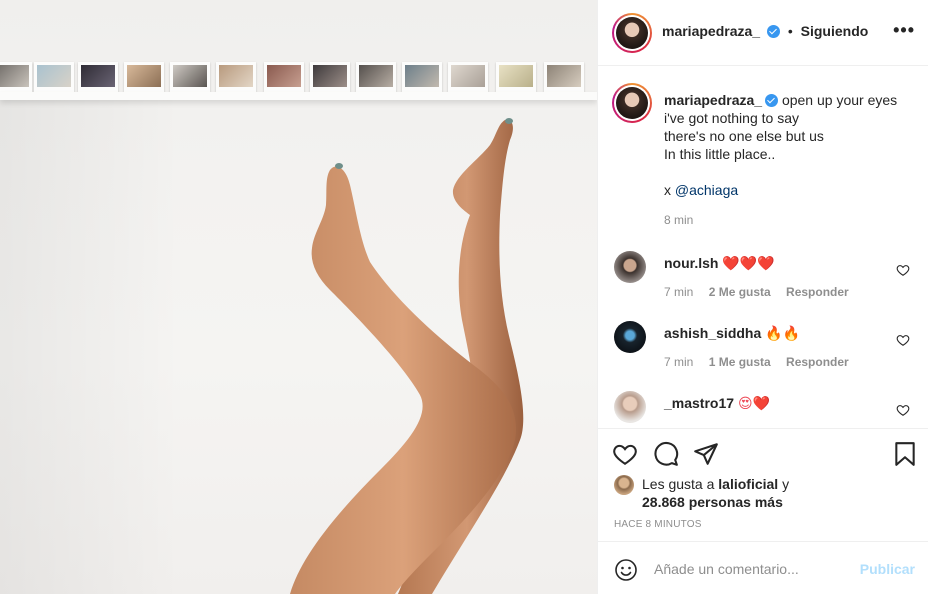 Image resolution: width=928 pixels, height=594 pixels. I want to click on comment-likes: 2 Me gusta, so click(740, 292).